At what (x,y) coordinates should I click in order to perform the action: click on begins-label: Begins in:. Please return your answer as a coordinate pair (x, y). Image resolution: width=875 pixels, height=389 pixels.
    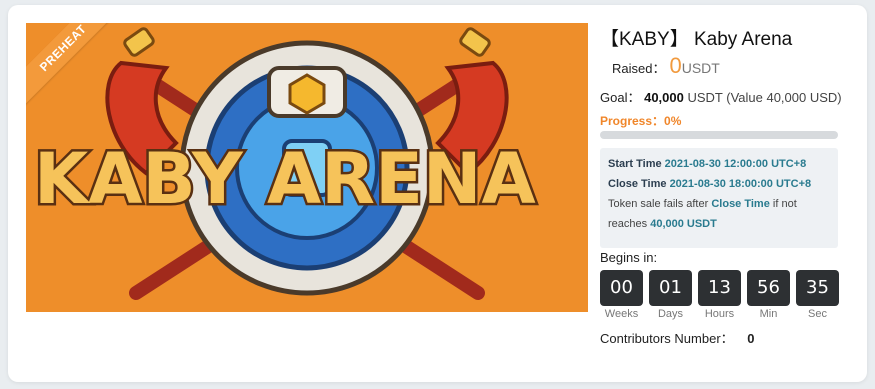
    Looking at the image, I should click on (629, 257).